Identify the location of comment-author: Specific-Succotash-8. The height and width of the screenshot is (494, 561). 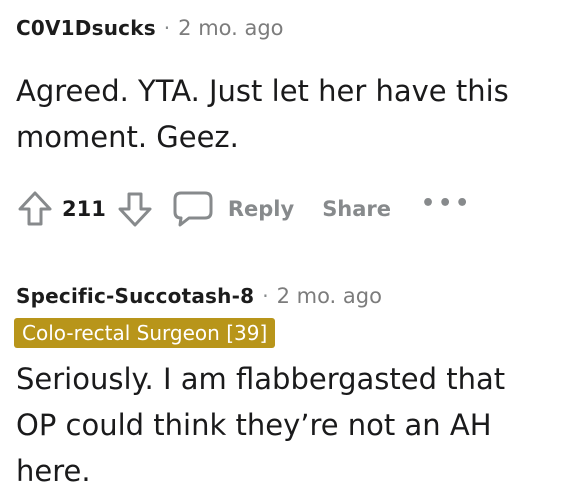
(135, 296).